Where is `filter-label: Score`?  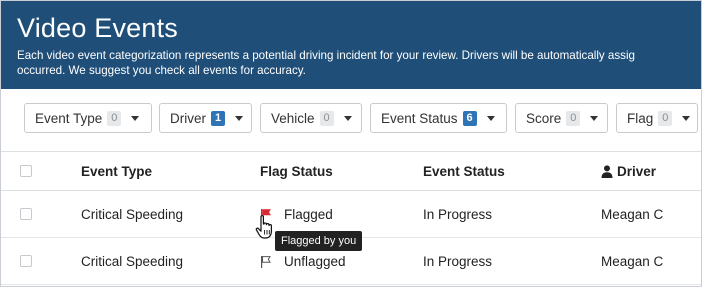 filter-label: Score is located at coordinates (544, 118).